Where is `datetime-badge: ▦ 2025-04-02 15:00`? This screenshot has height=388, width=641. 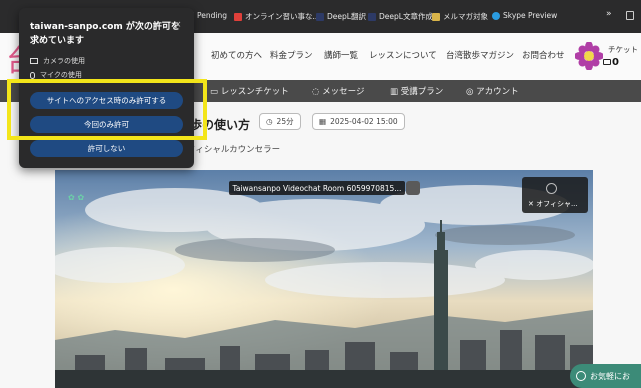
datetime-badge: ▦ 2025-04-02 15:00 is located at coordinates (358, 121).